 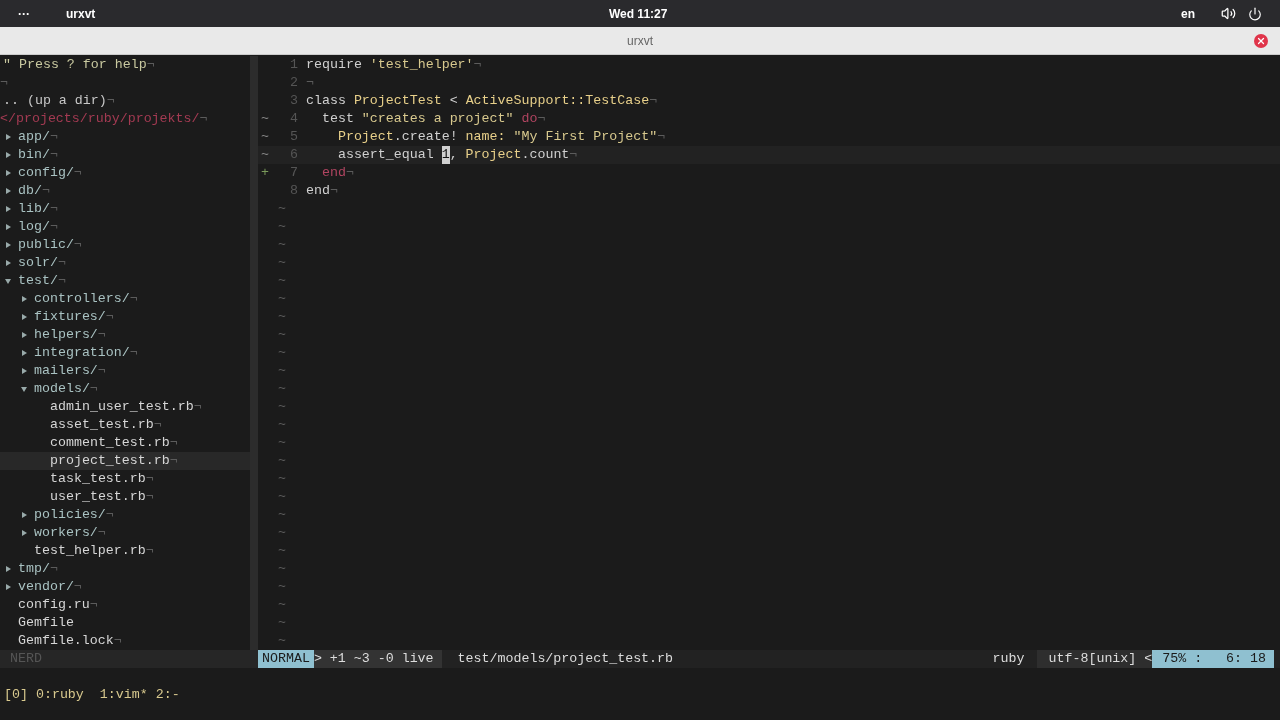 What do you see at coordinates (294, 82) in the screenshot?
I see `line-number: 2` at bounding box center [294, 82].